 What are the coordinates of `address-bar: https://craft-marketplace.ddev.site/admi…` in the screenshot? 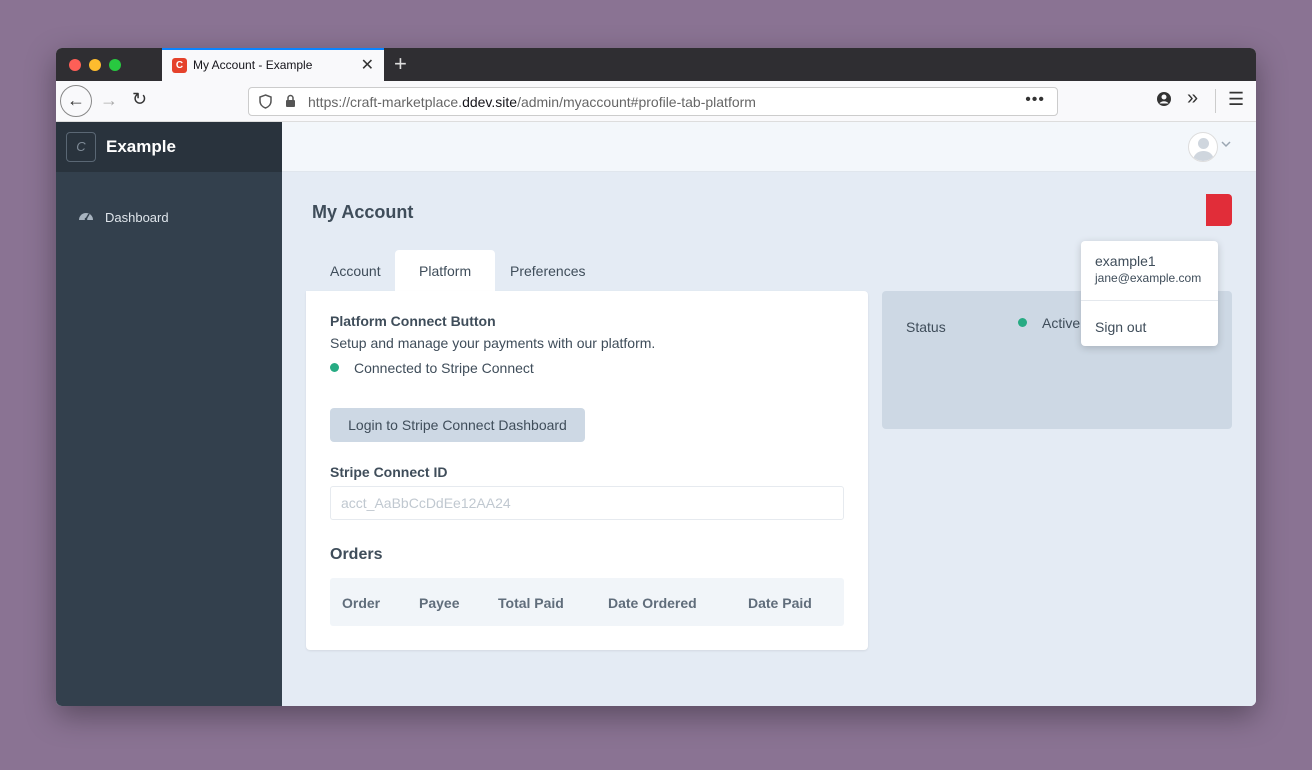 It's located at (653, 101).